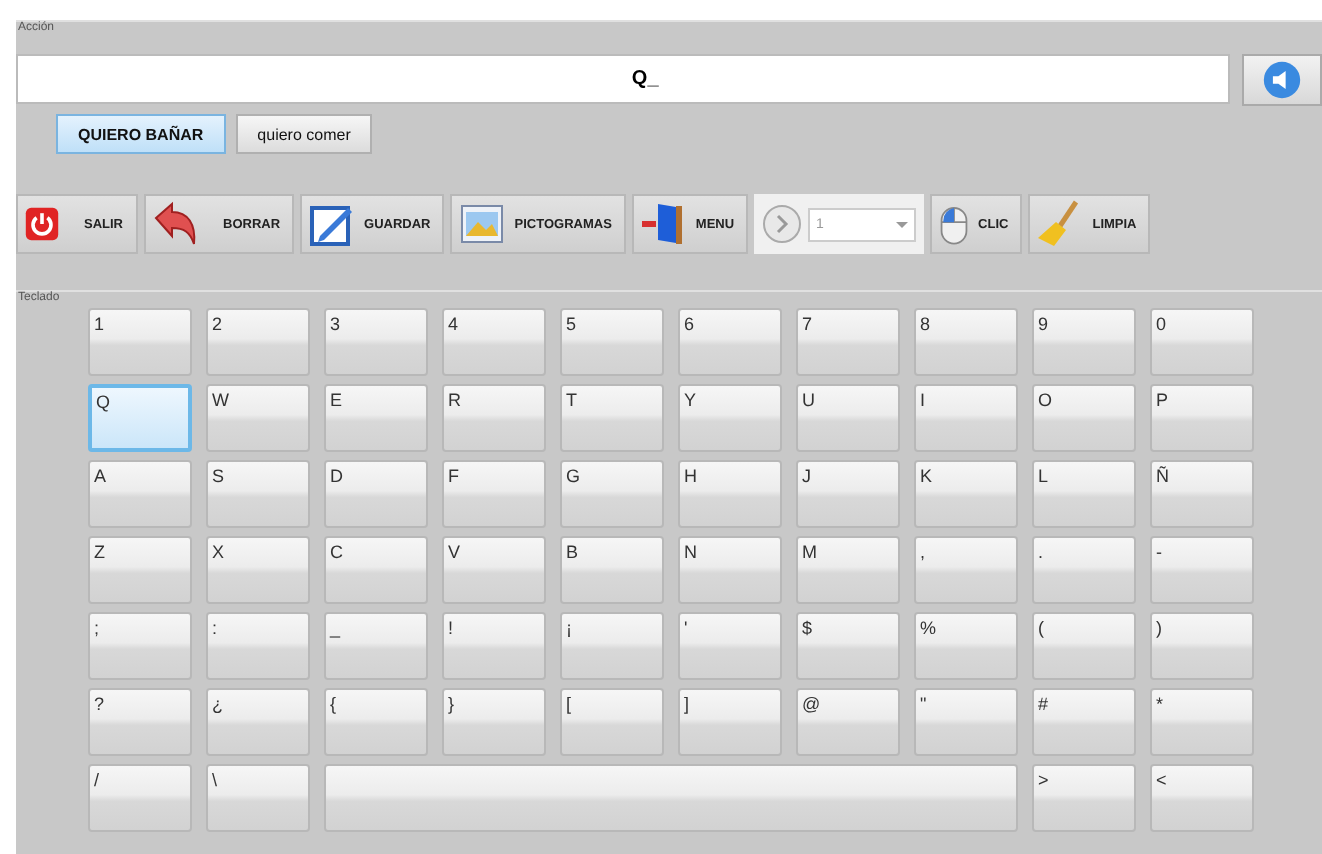  I want to click on message-field: Q_, so click(623, 79).